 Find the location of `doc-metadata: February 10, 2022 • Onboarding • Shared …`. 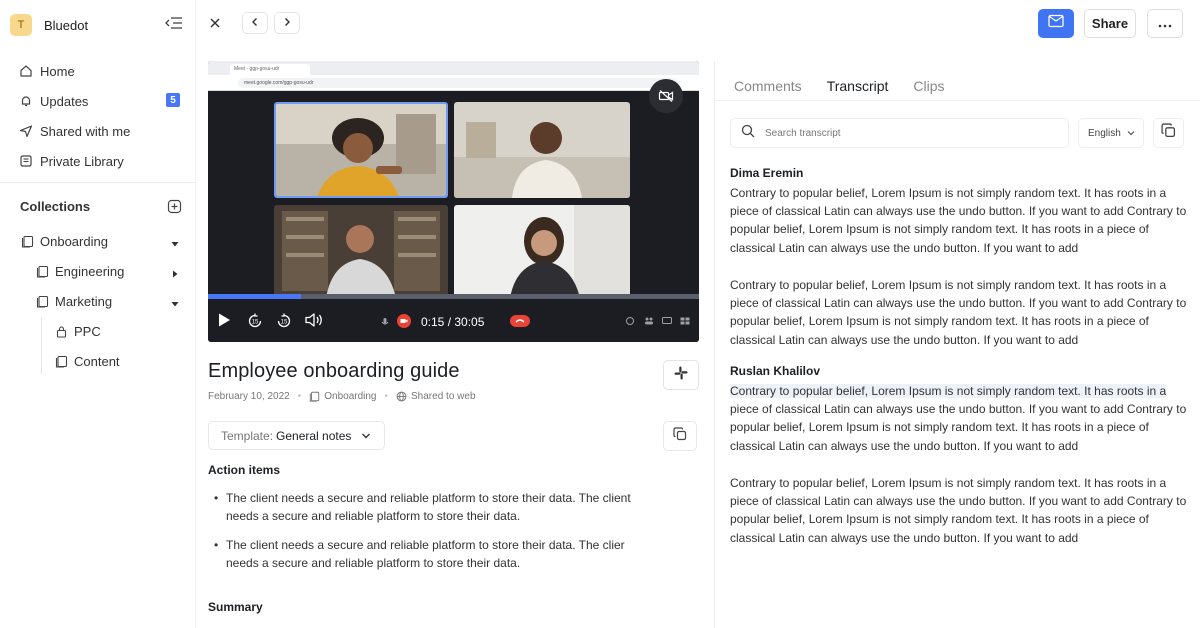

doc-metadata: February 10, 2022 • Onboarding • Shared … is located at coordinates (342, 396).